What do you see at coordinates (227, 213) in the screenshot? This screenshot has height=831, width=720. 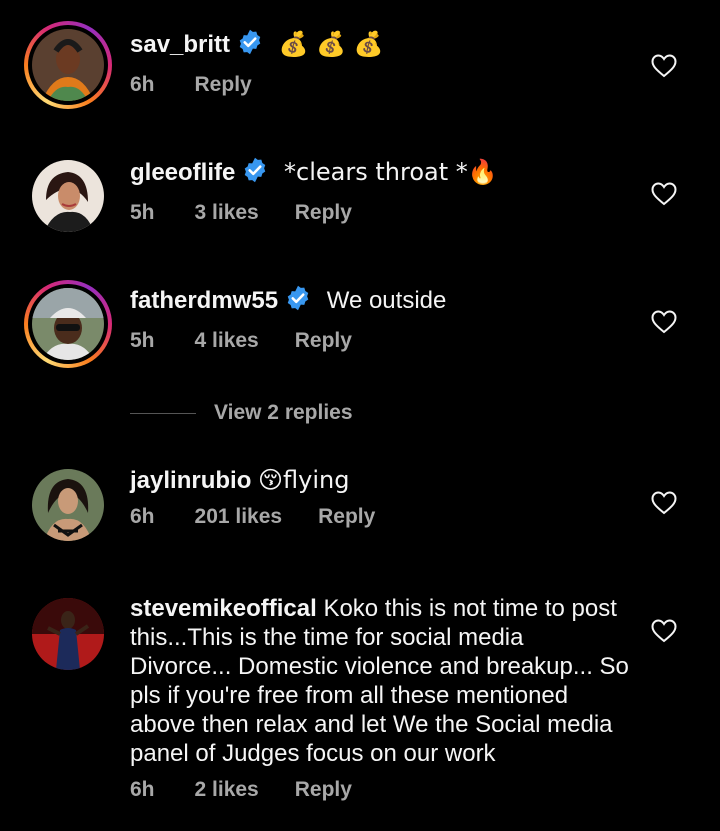 I see `like-count: 3 likes` at bounding box center [227, 213].